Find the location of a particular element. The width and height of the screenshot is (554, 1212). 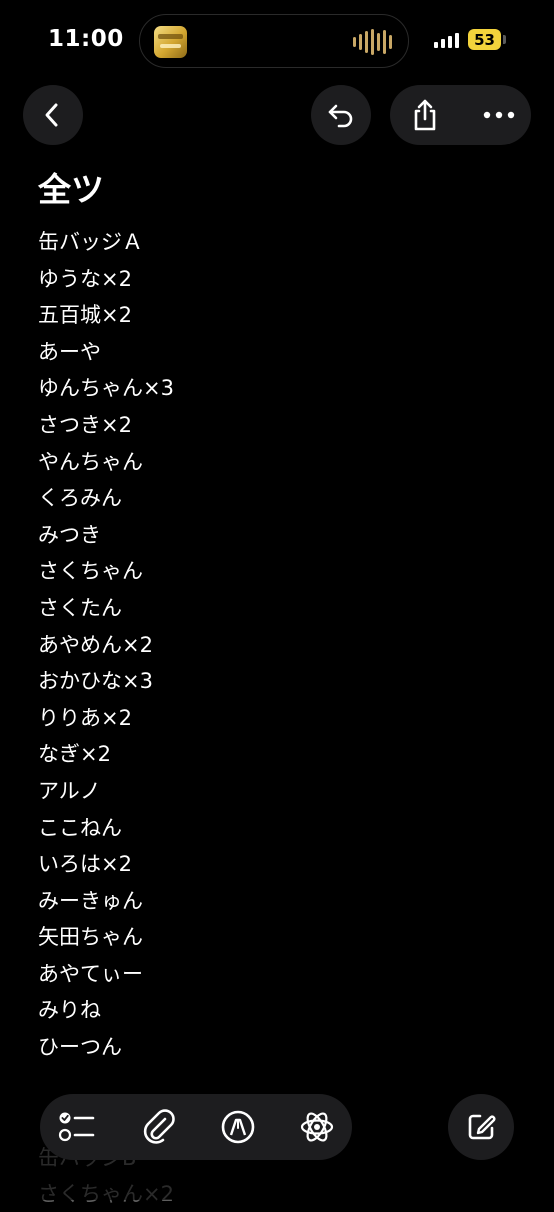

note-line: あやてぃー is located at coordinates (106, 974).